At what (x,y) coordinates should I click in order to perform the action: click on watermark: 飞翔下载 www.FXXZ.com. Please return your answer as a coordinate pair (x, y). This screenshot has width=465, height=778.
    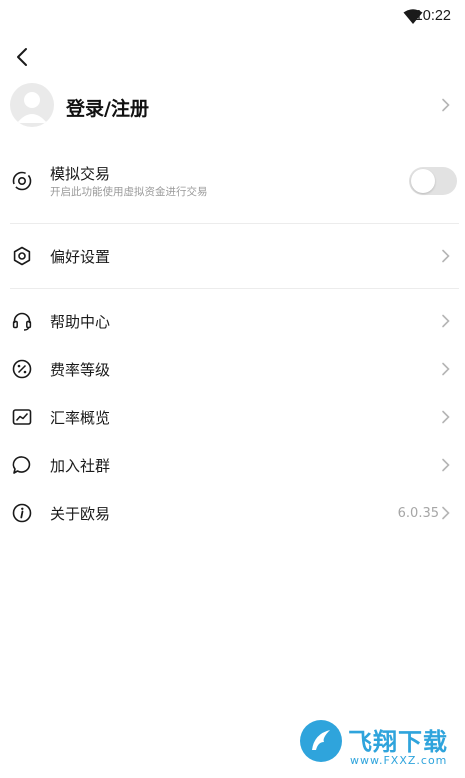
    Looking at the image, I should click on (378, 745).